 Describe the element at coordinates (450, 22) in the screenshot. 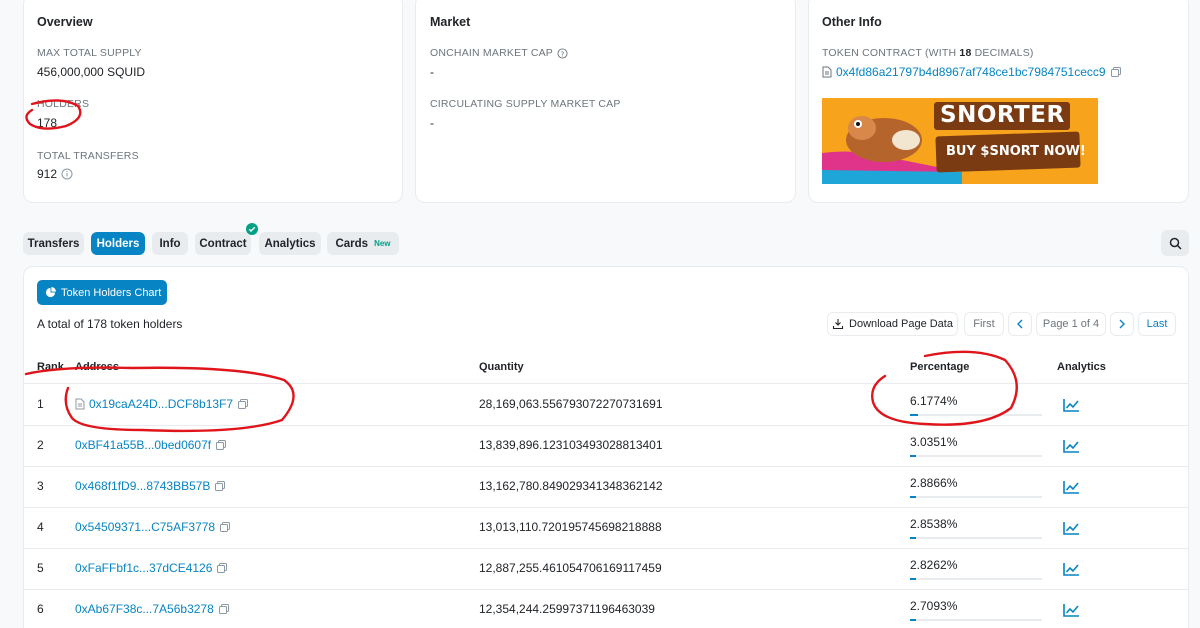

I see `market-title: Market` at that location.